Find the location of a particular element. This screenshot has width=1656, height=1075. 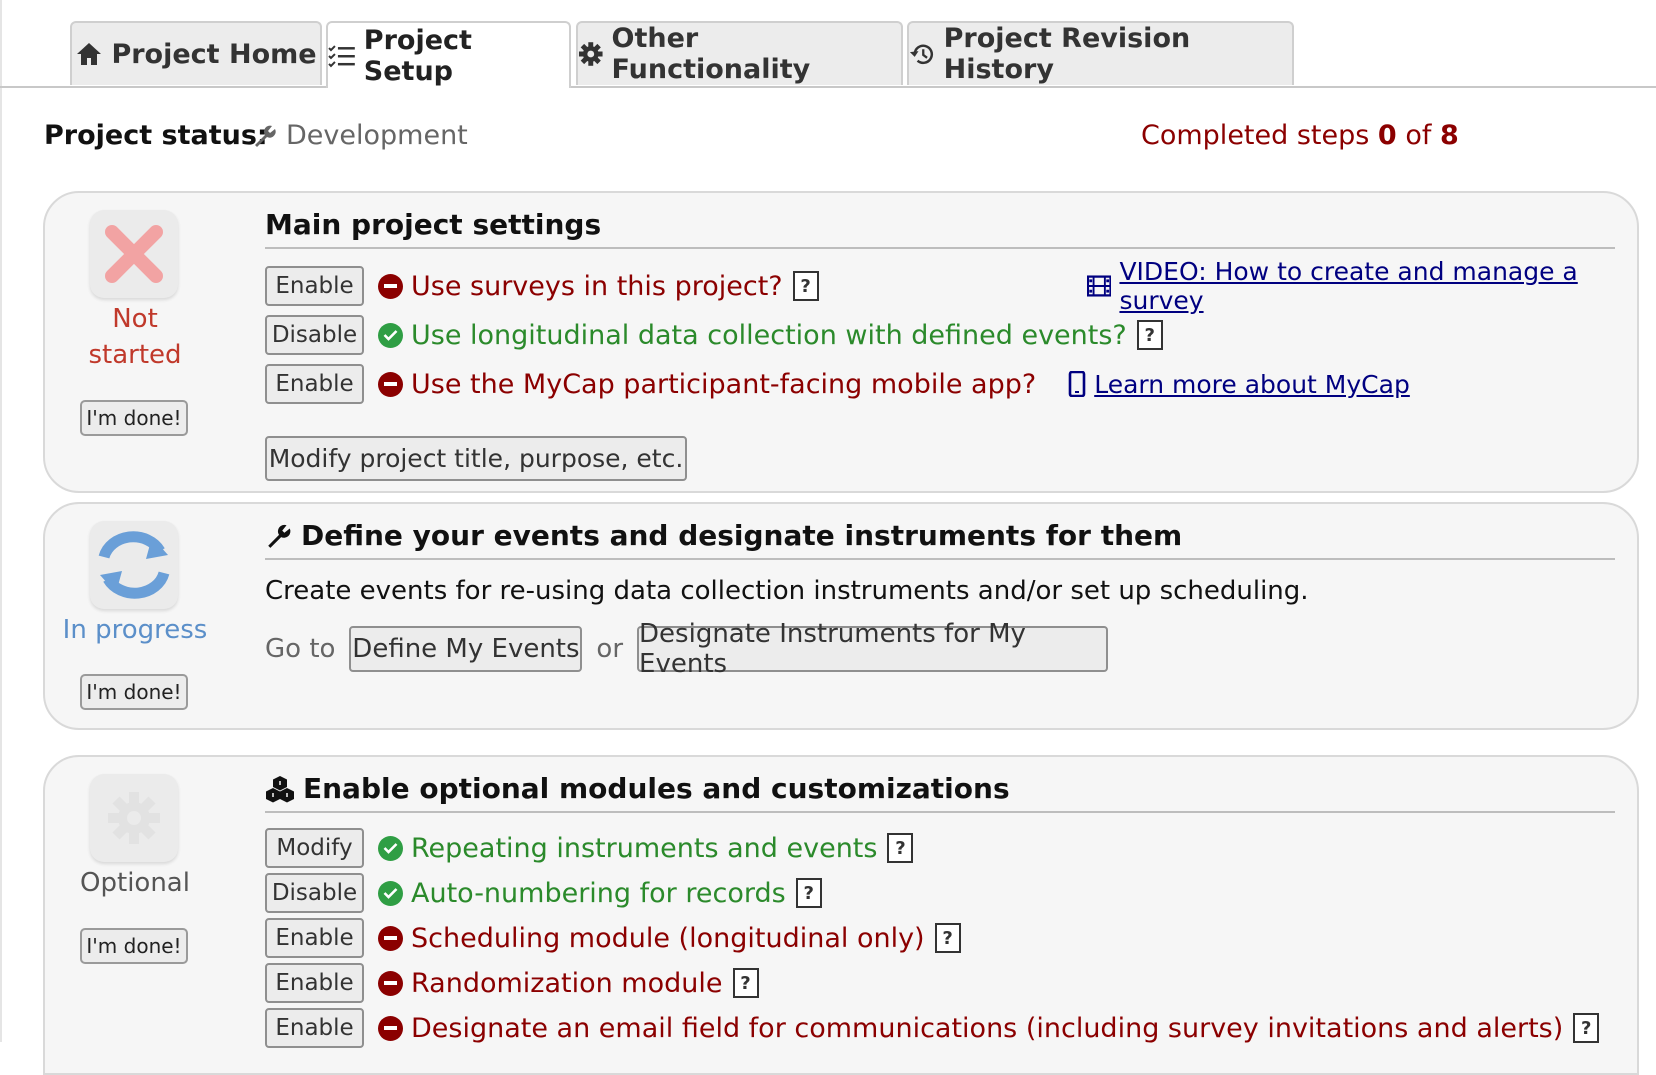

checklist-icon is located at coordinates (341, 55).